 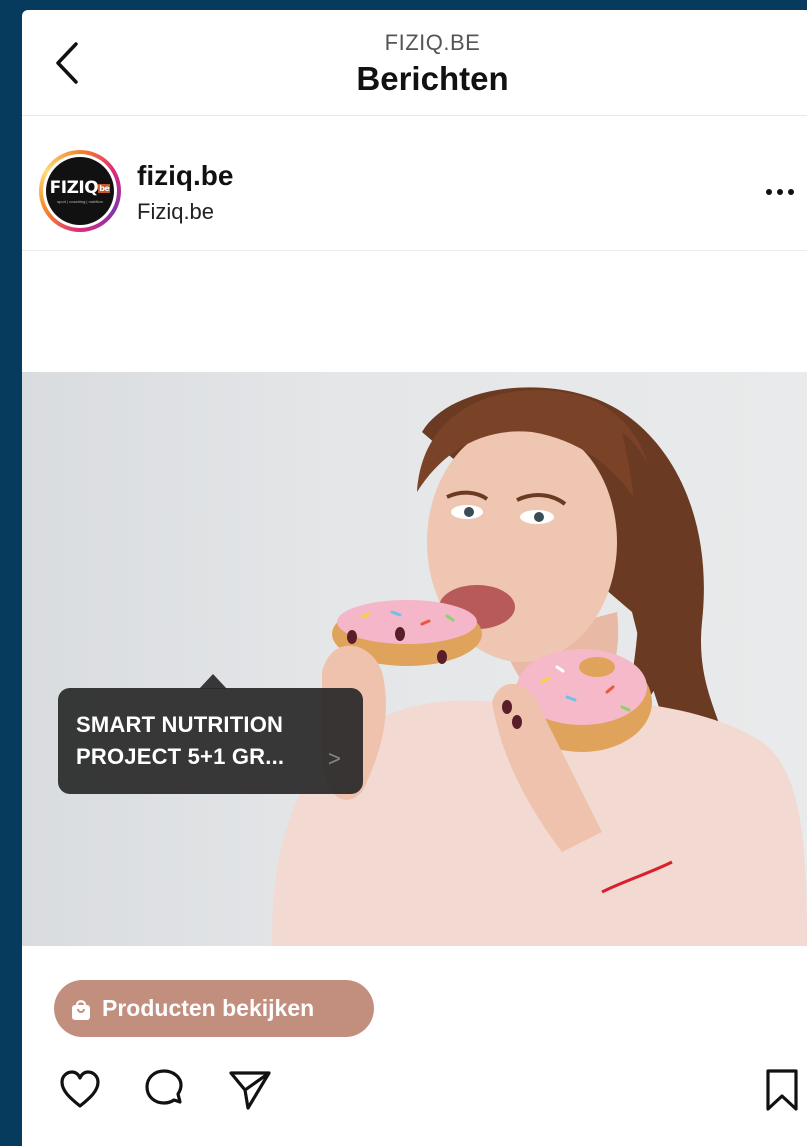 I want to click on view-products-label: Producten bekijken, so click(x=208, y=1008).